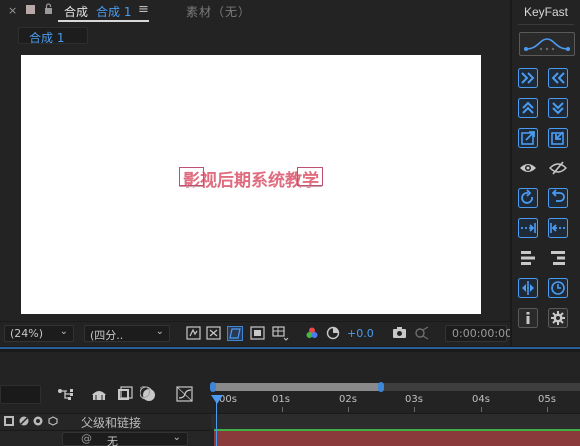  What do you see at coordinates (528, 228) in the screenshot?
I see `arrow-right-dashed-icon` at bounding box center [528, 228].